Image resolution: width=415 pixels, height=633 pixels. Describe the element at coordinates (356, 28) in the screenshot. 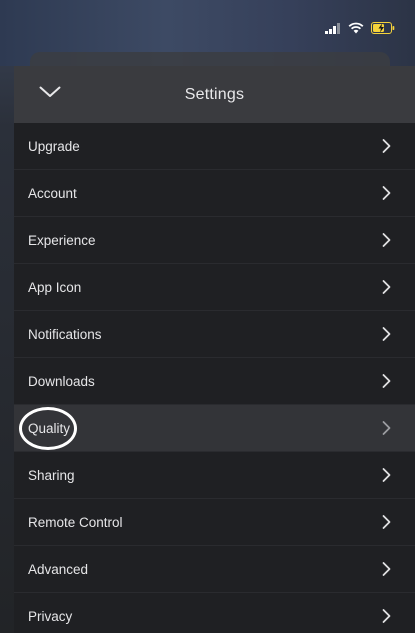

I see `wifi-icon` at that location.